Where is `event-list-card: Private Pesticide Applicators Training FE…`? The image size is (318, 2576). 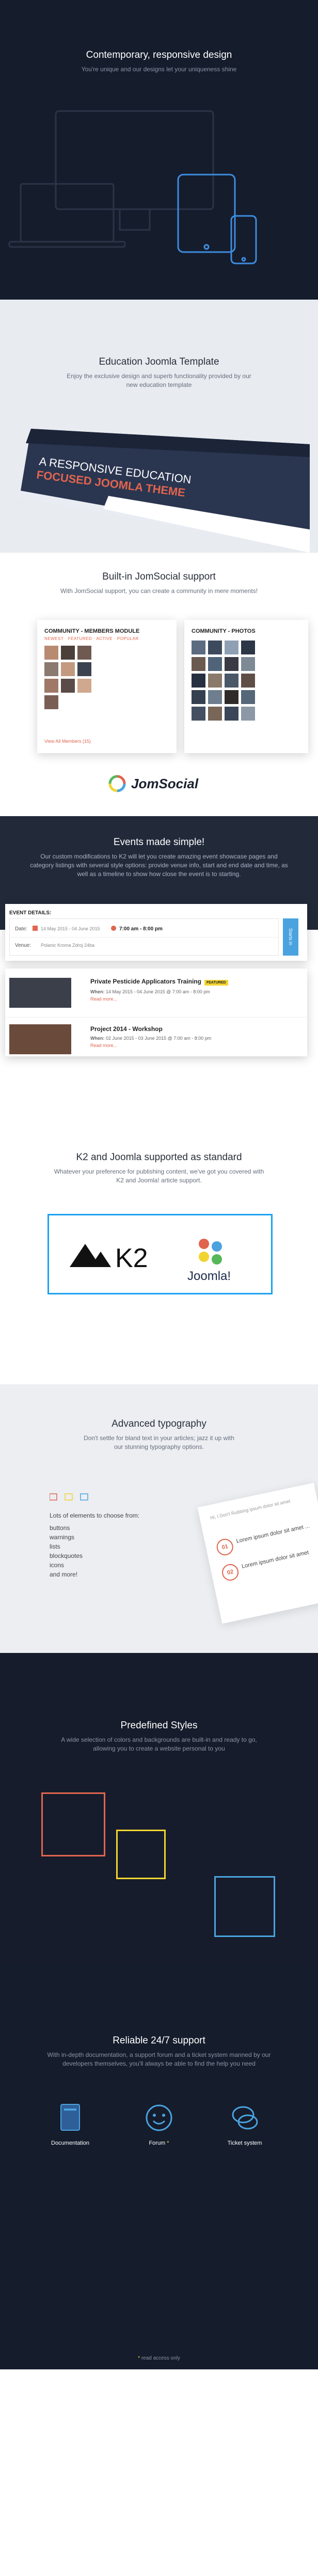
event-list-card: Private Pesticide Applicators Training FE… is located at coordinates (156, 1013).